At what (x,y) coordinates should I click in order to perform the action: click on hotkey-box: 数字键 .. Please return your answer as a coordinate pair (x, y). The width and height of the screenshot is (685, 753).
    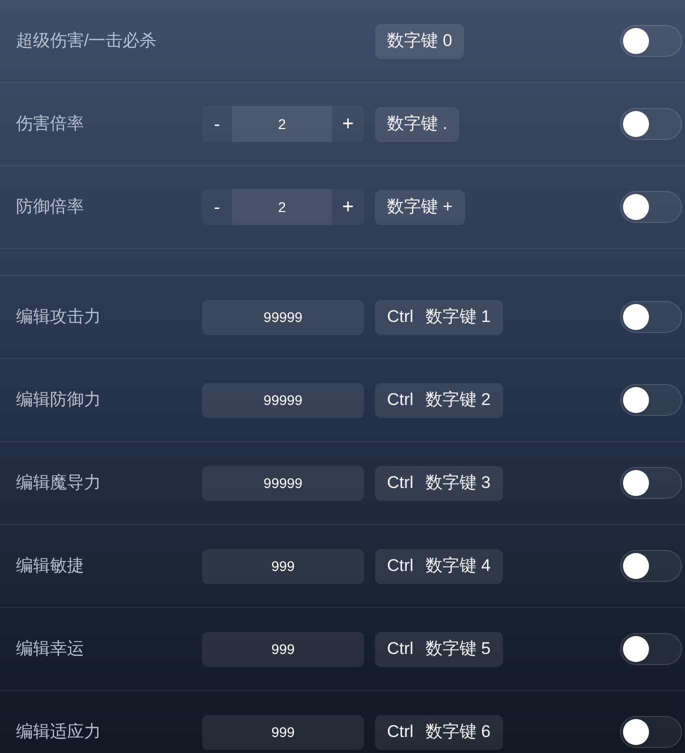
    Looking at the image, I should click on (417, 124).